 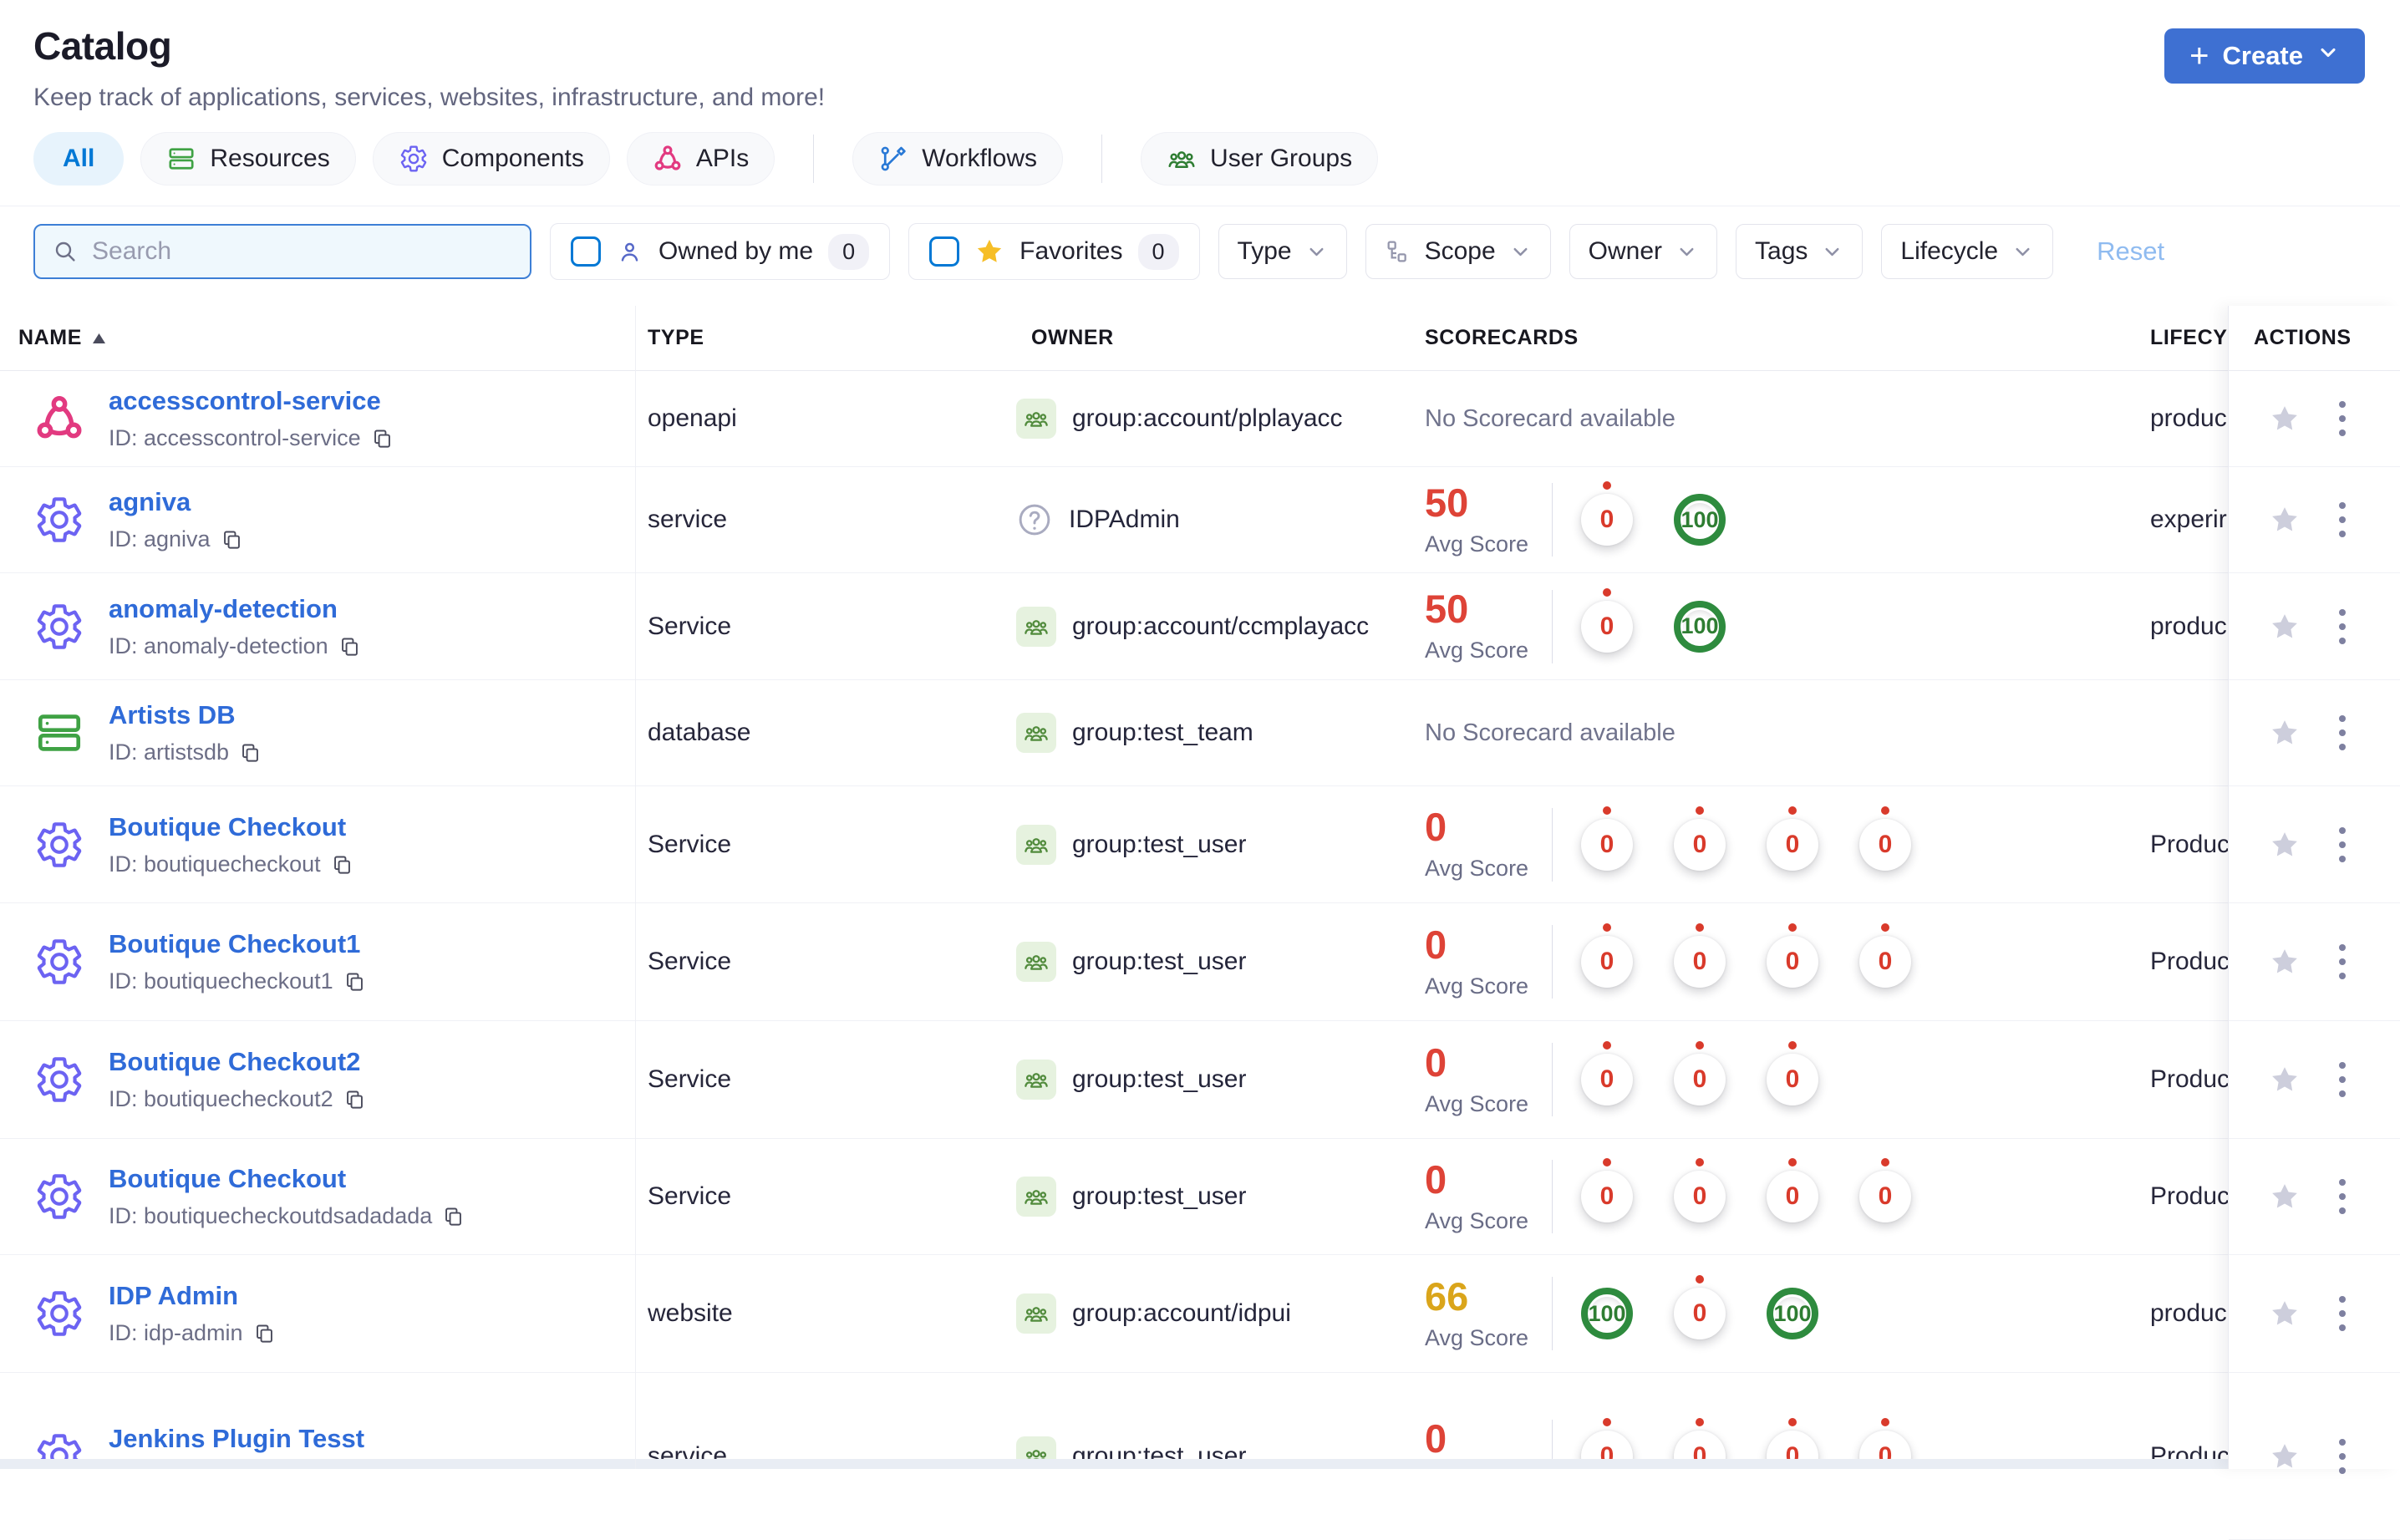 What do you see at coordinates (248, 159) in the screenshot?
I see `tab-resources: Resources` at bounding box center [248, 159].